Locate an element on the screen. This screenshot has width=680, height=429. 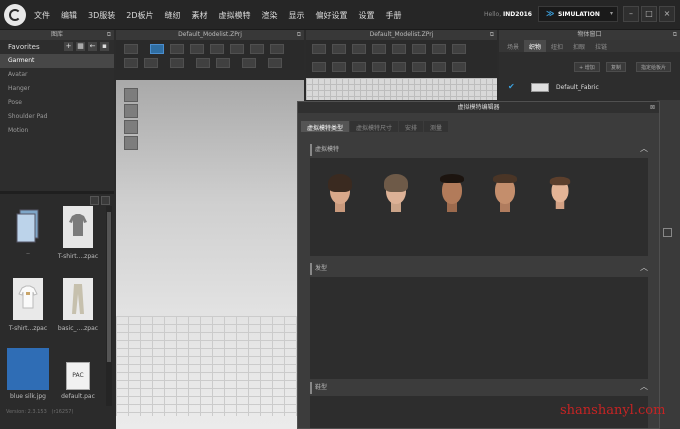
library-item-motion: Motion is located at coordinates (57, 131).